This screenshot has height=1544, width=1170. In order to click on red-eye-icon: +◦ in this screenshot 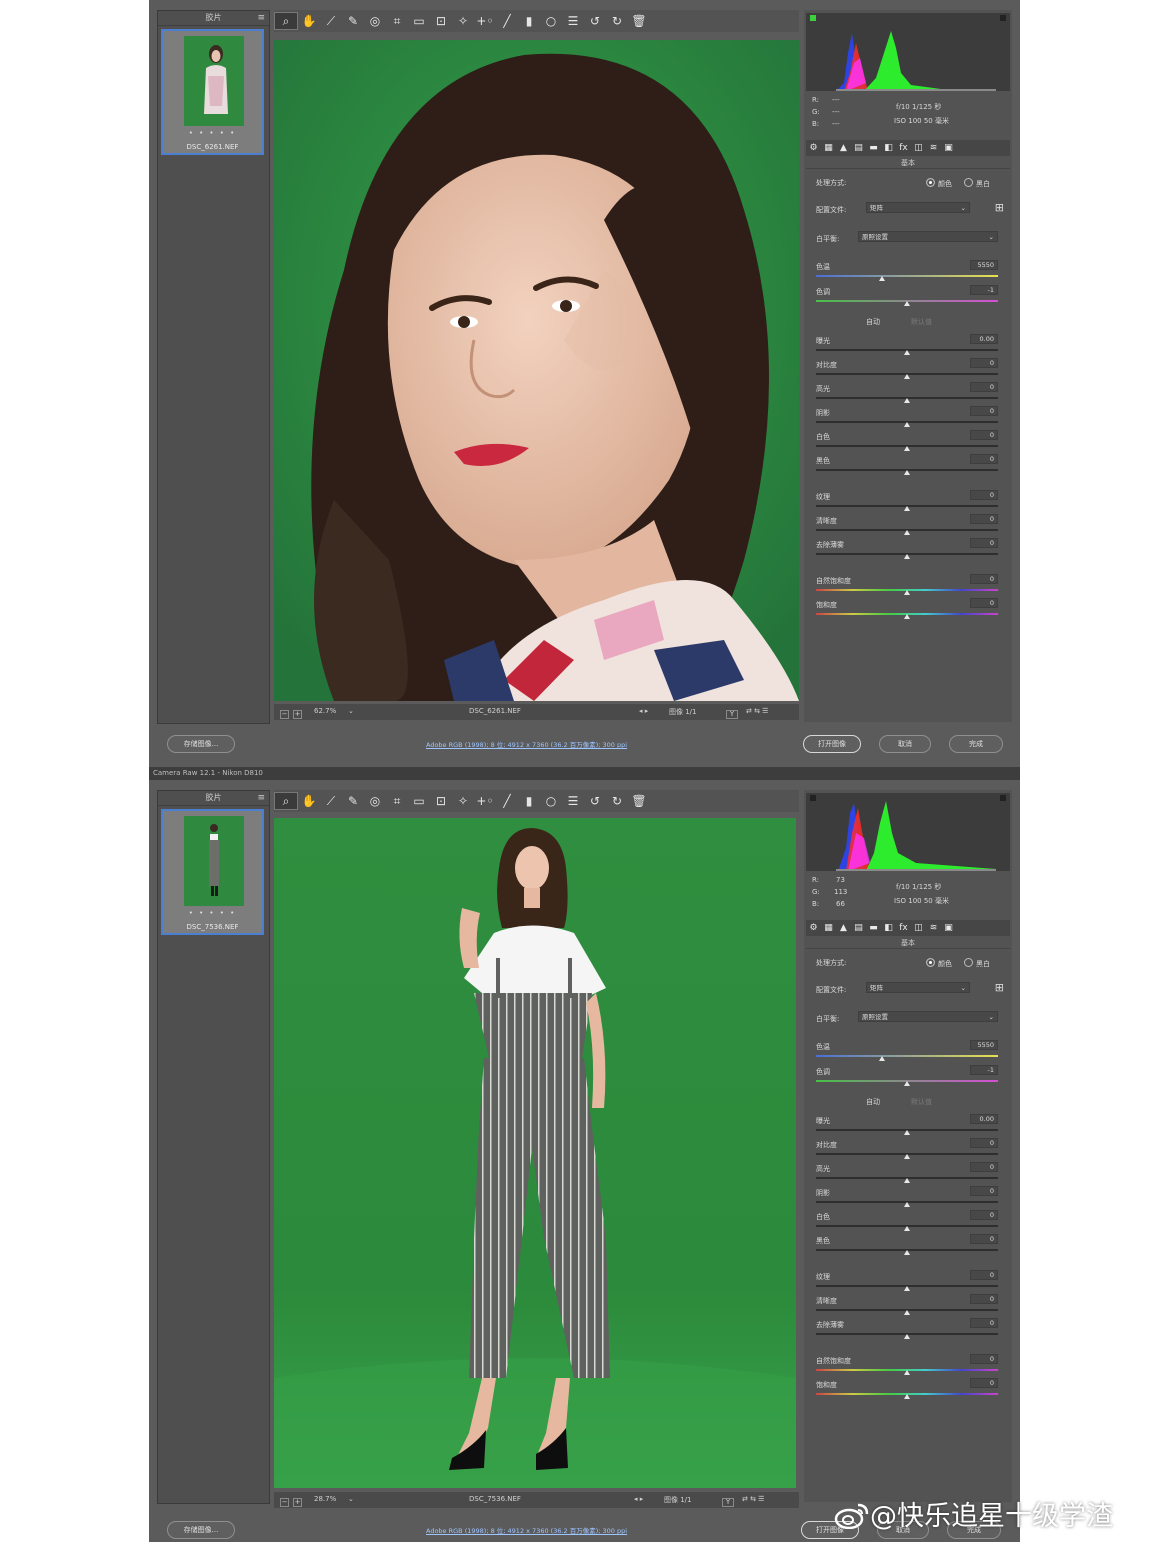, I will do `click(485, 21)`.